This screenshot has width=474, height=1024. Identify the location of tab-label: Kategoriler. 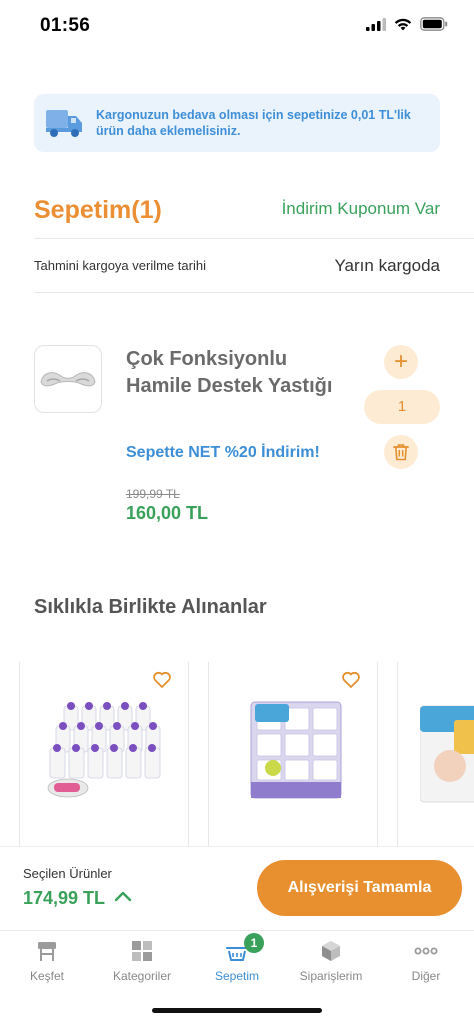
(142, 976).